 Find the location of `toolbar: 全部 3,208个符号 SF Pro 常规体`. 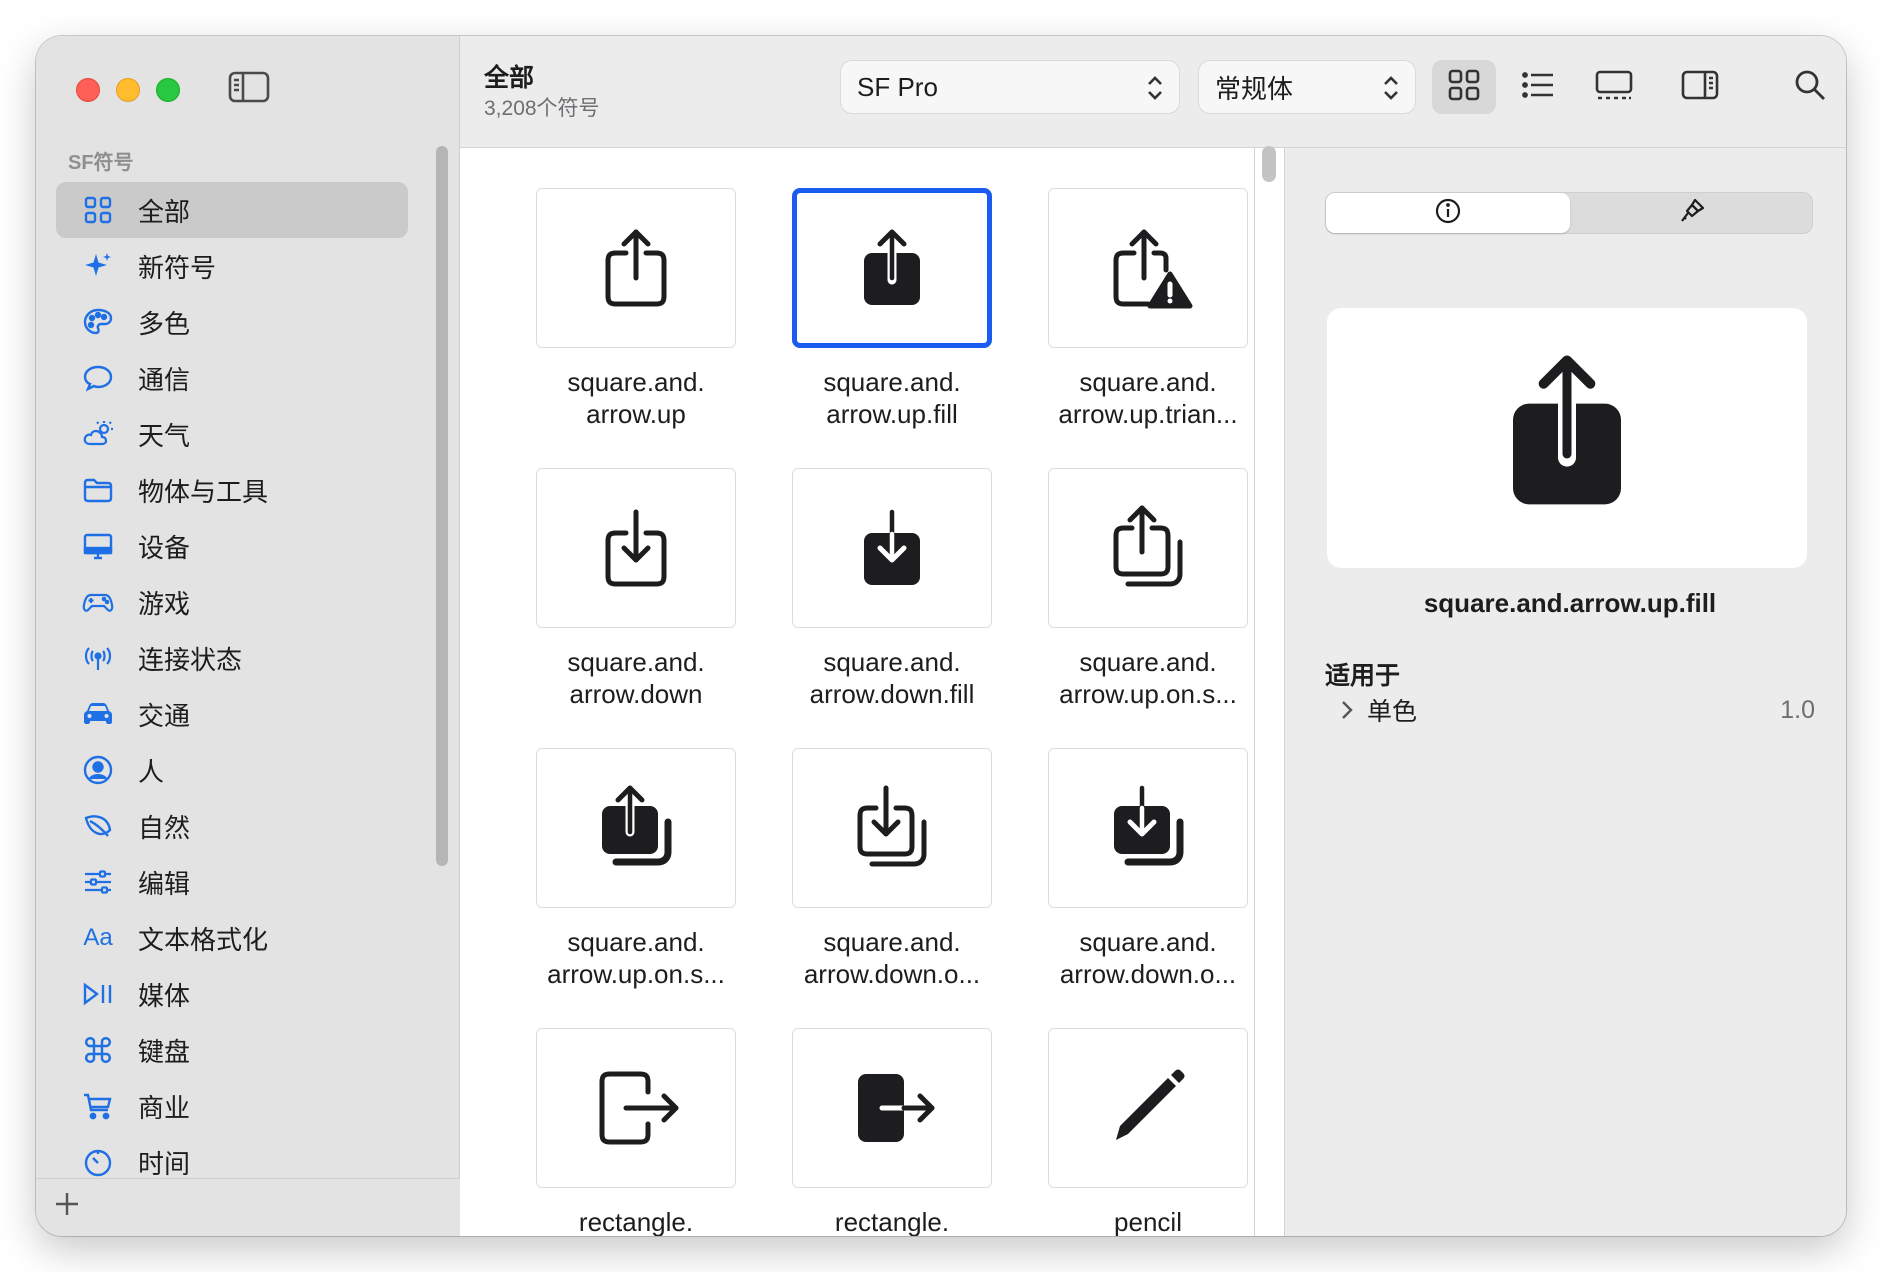

toolbar: 全部 3,208个符号 SF Pro 常规体 is located at coordinates (1153, 92).